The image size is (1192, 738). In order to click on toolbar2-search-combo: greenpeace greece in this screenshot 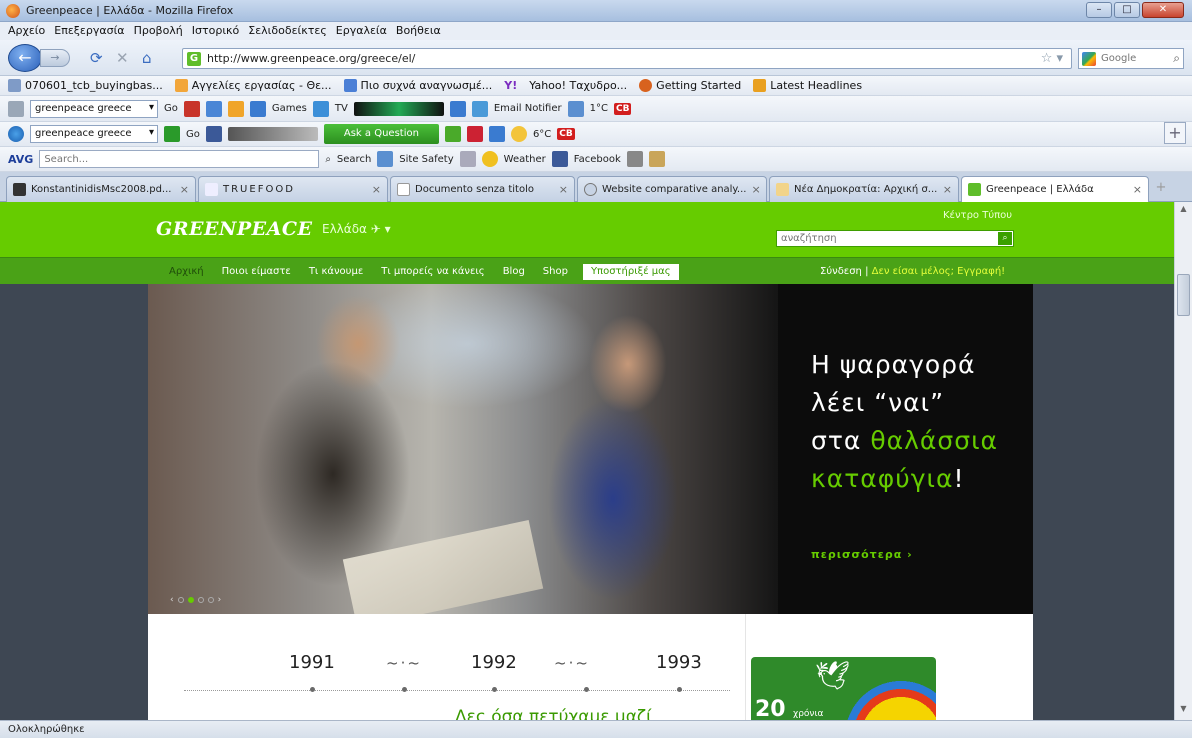, I will do `click(94, 134)`.